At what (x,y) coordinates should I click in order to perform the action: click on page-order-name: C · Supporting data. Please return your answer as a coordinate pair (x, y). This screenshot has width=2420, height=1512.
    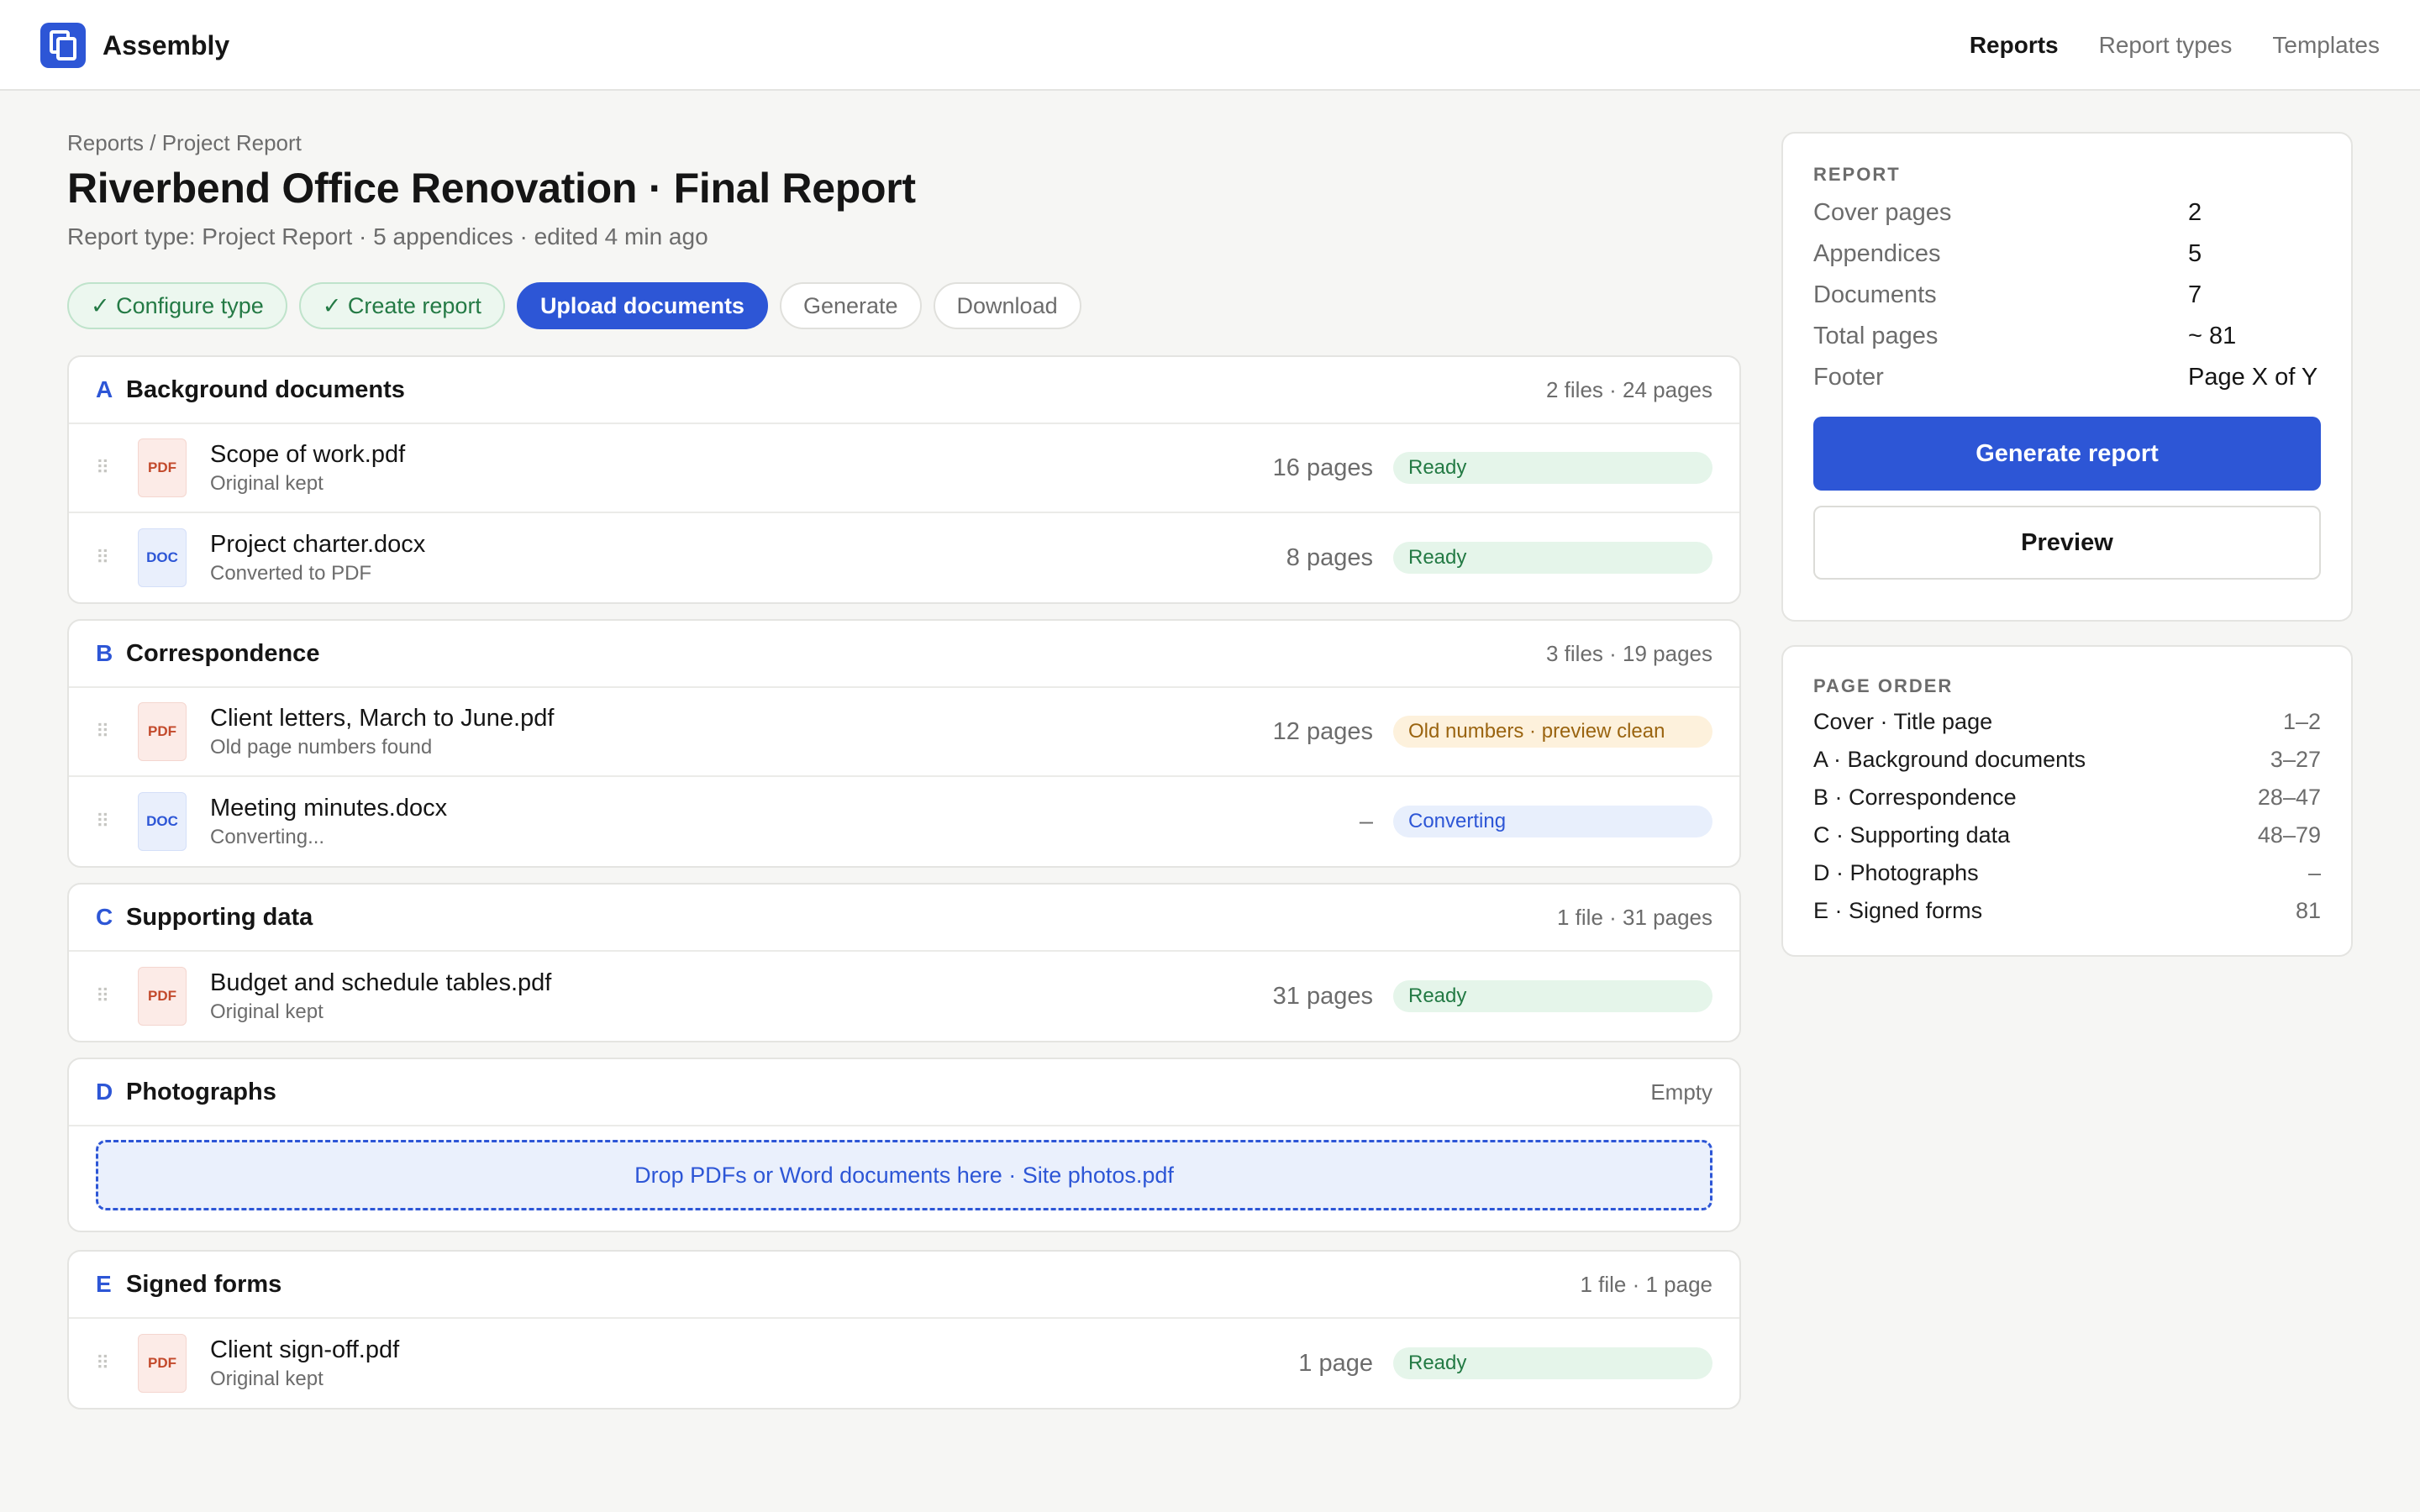
    Looking at the image, I should click on (1912, 835).